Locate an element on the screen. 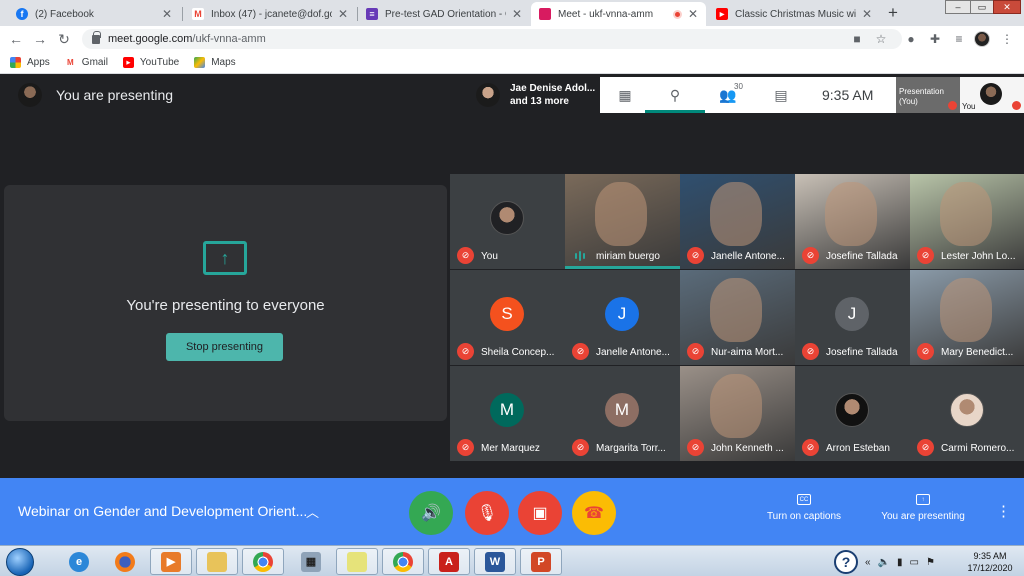 Image resolution: width=1024 pixels, height=576 pixels. layout-grid-icon: ▦ is located at coordinates (625, 95).